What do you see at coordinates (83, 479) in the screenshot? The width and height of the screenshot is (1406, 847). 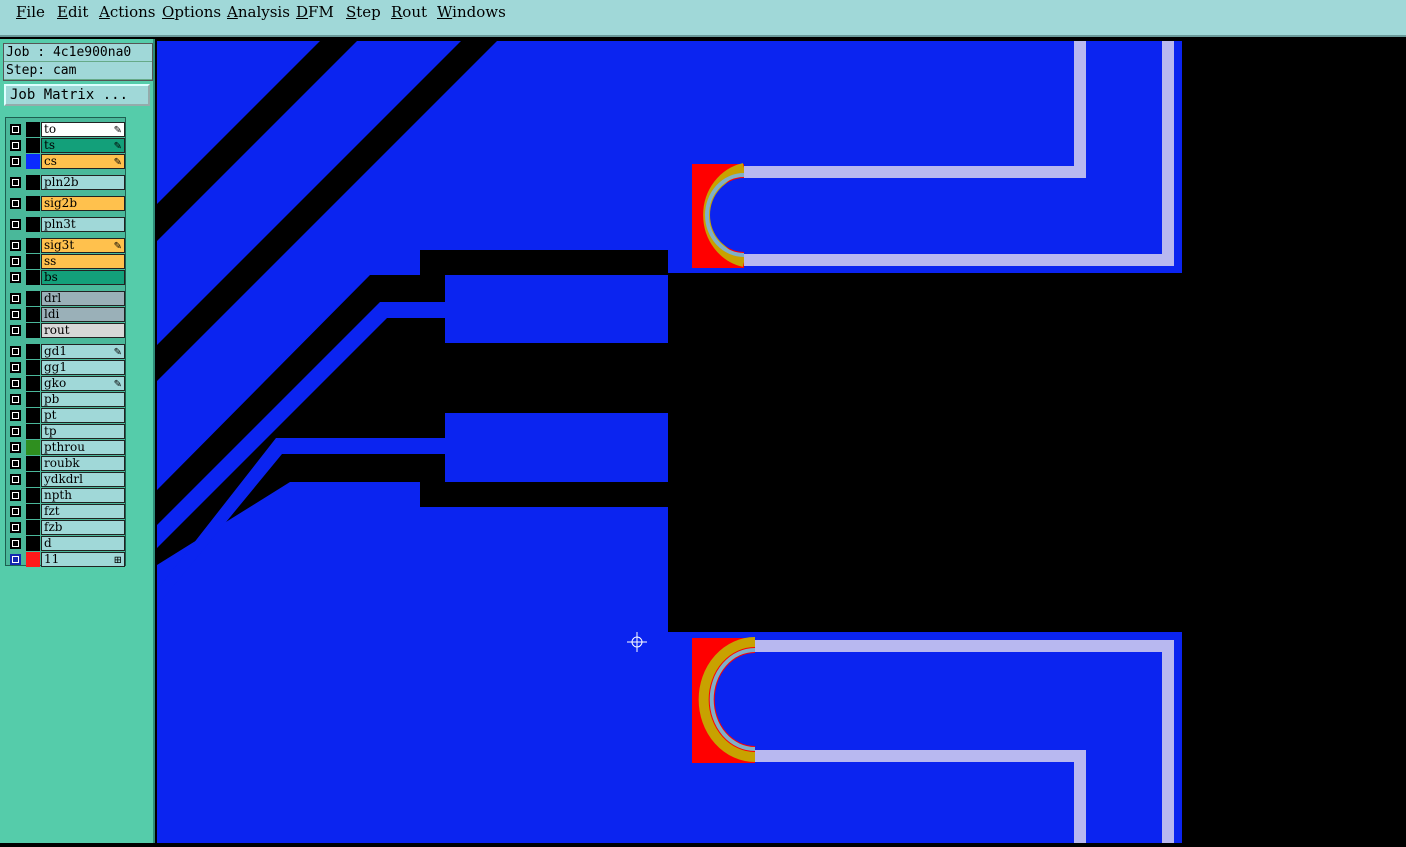 I see `layer-name: ydkdrl` at bounding box center [83, 479].